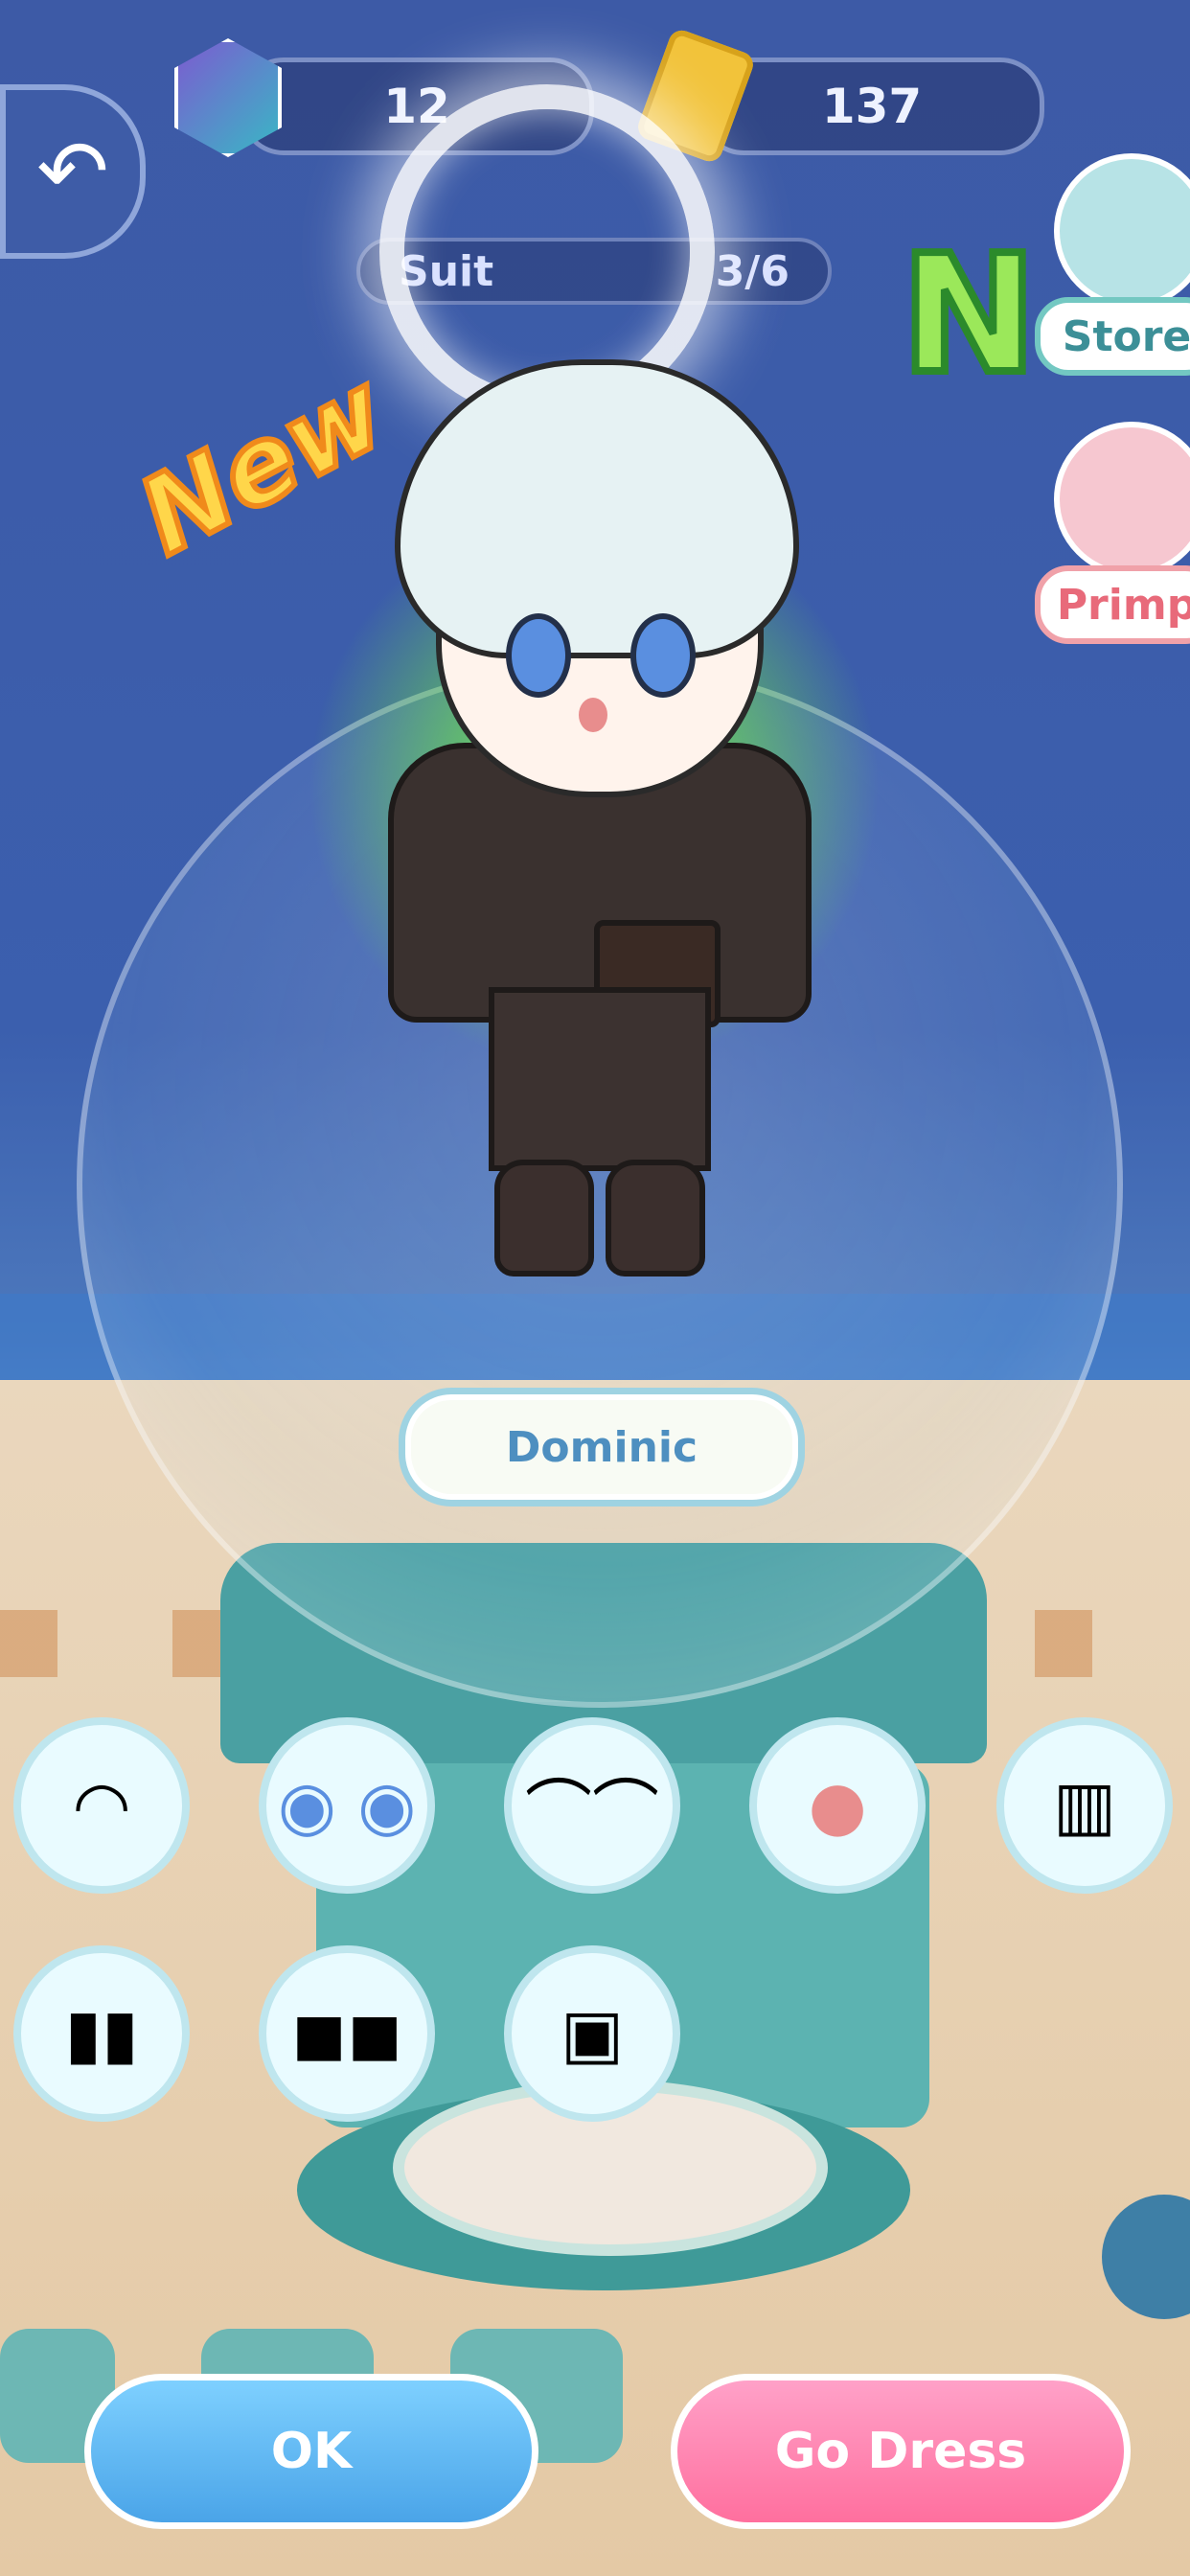  I want to click on character-eye-right, so click(663, 655).